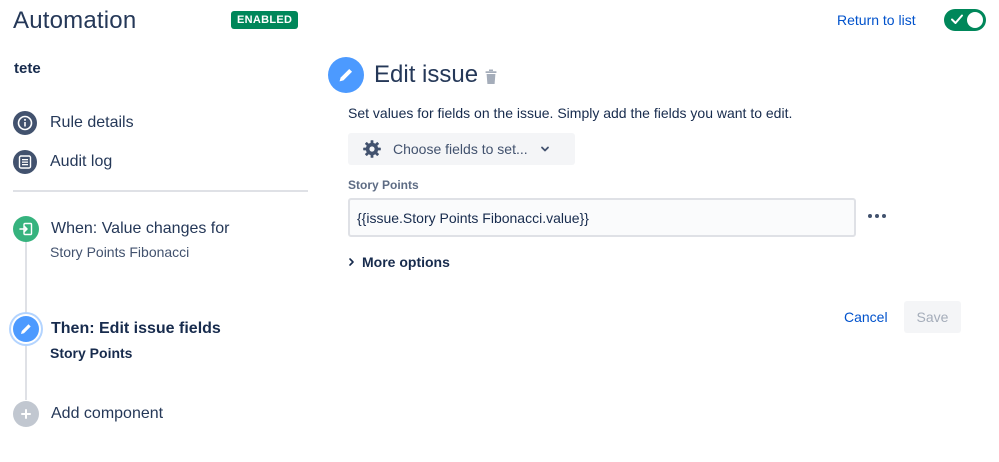  Describe the element at coordinates (136, 328) in the screenshot. I see `component-title: Then: Edit issue fields` at that location.